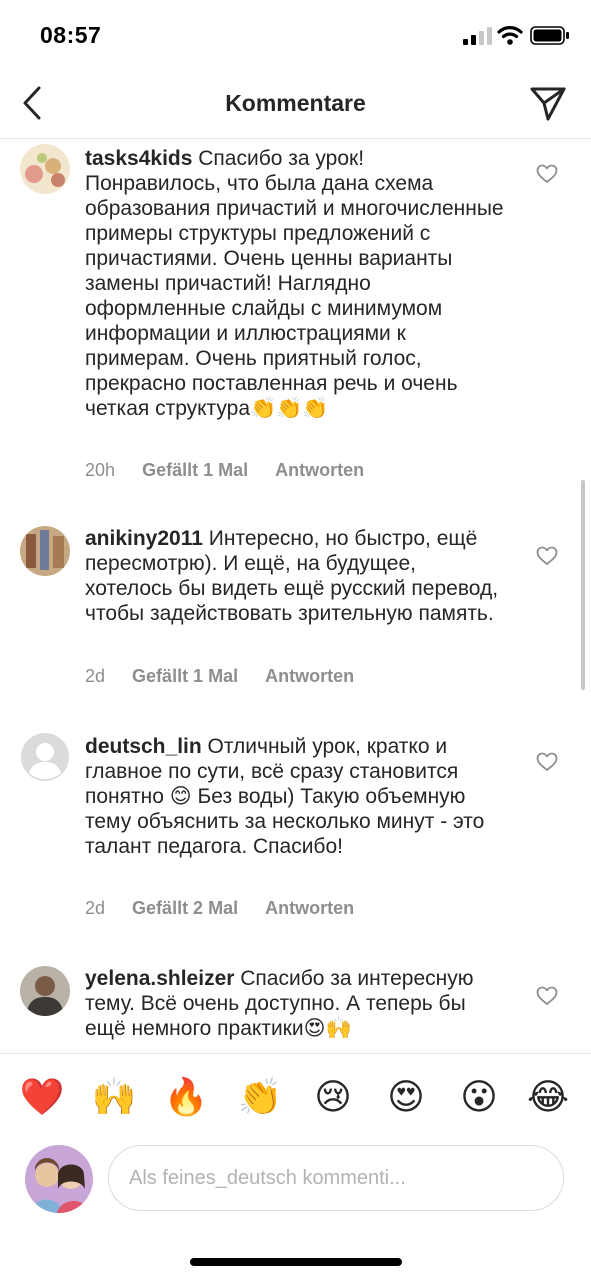  Describe the element at coordinates (406, 1098) in the screenshot. I see `emoji-heart-eyes-button: 😍` at that location.